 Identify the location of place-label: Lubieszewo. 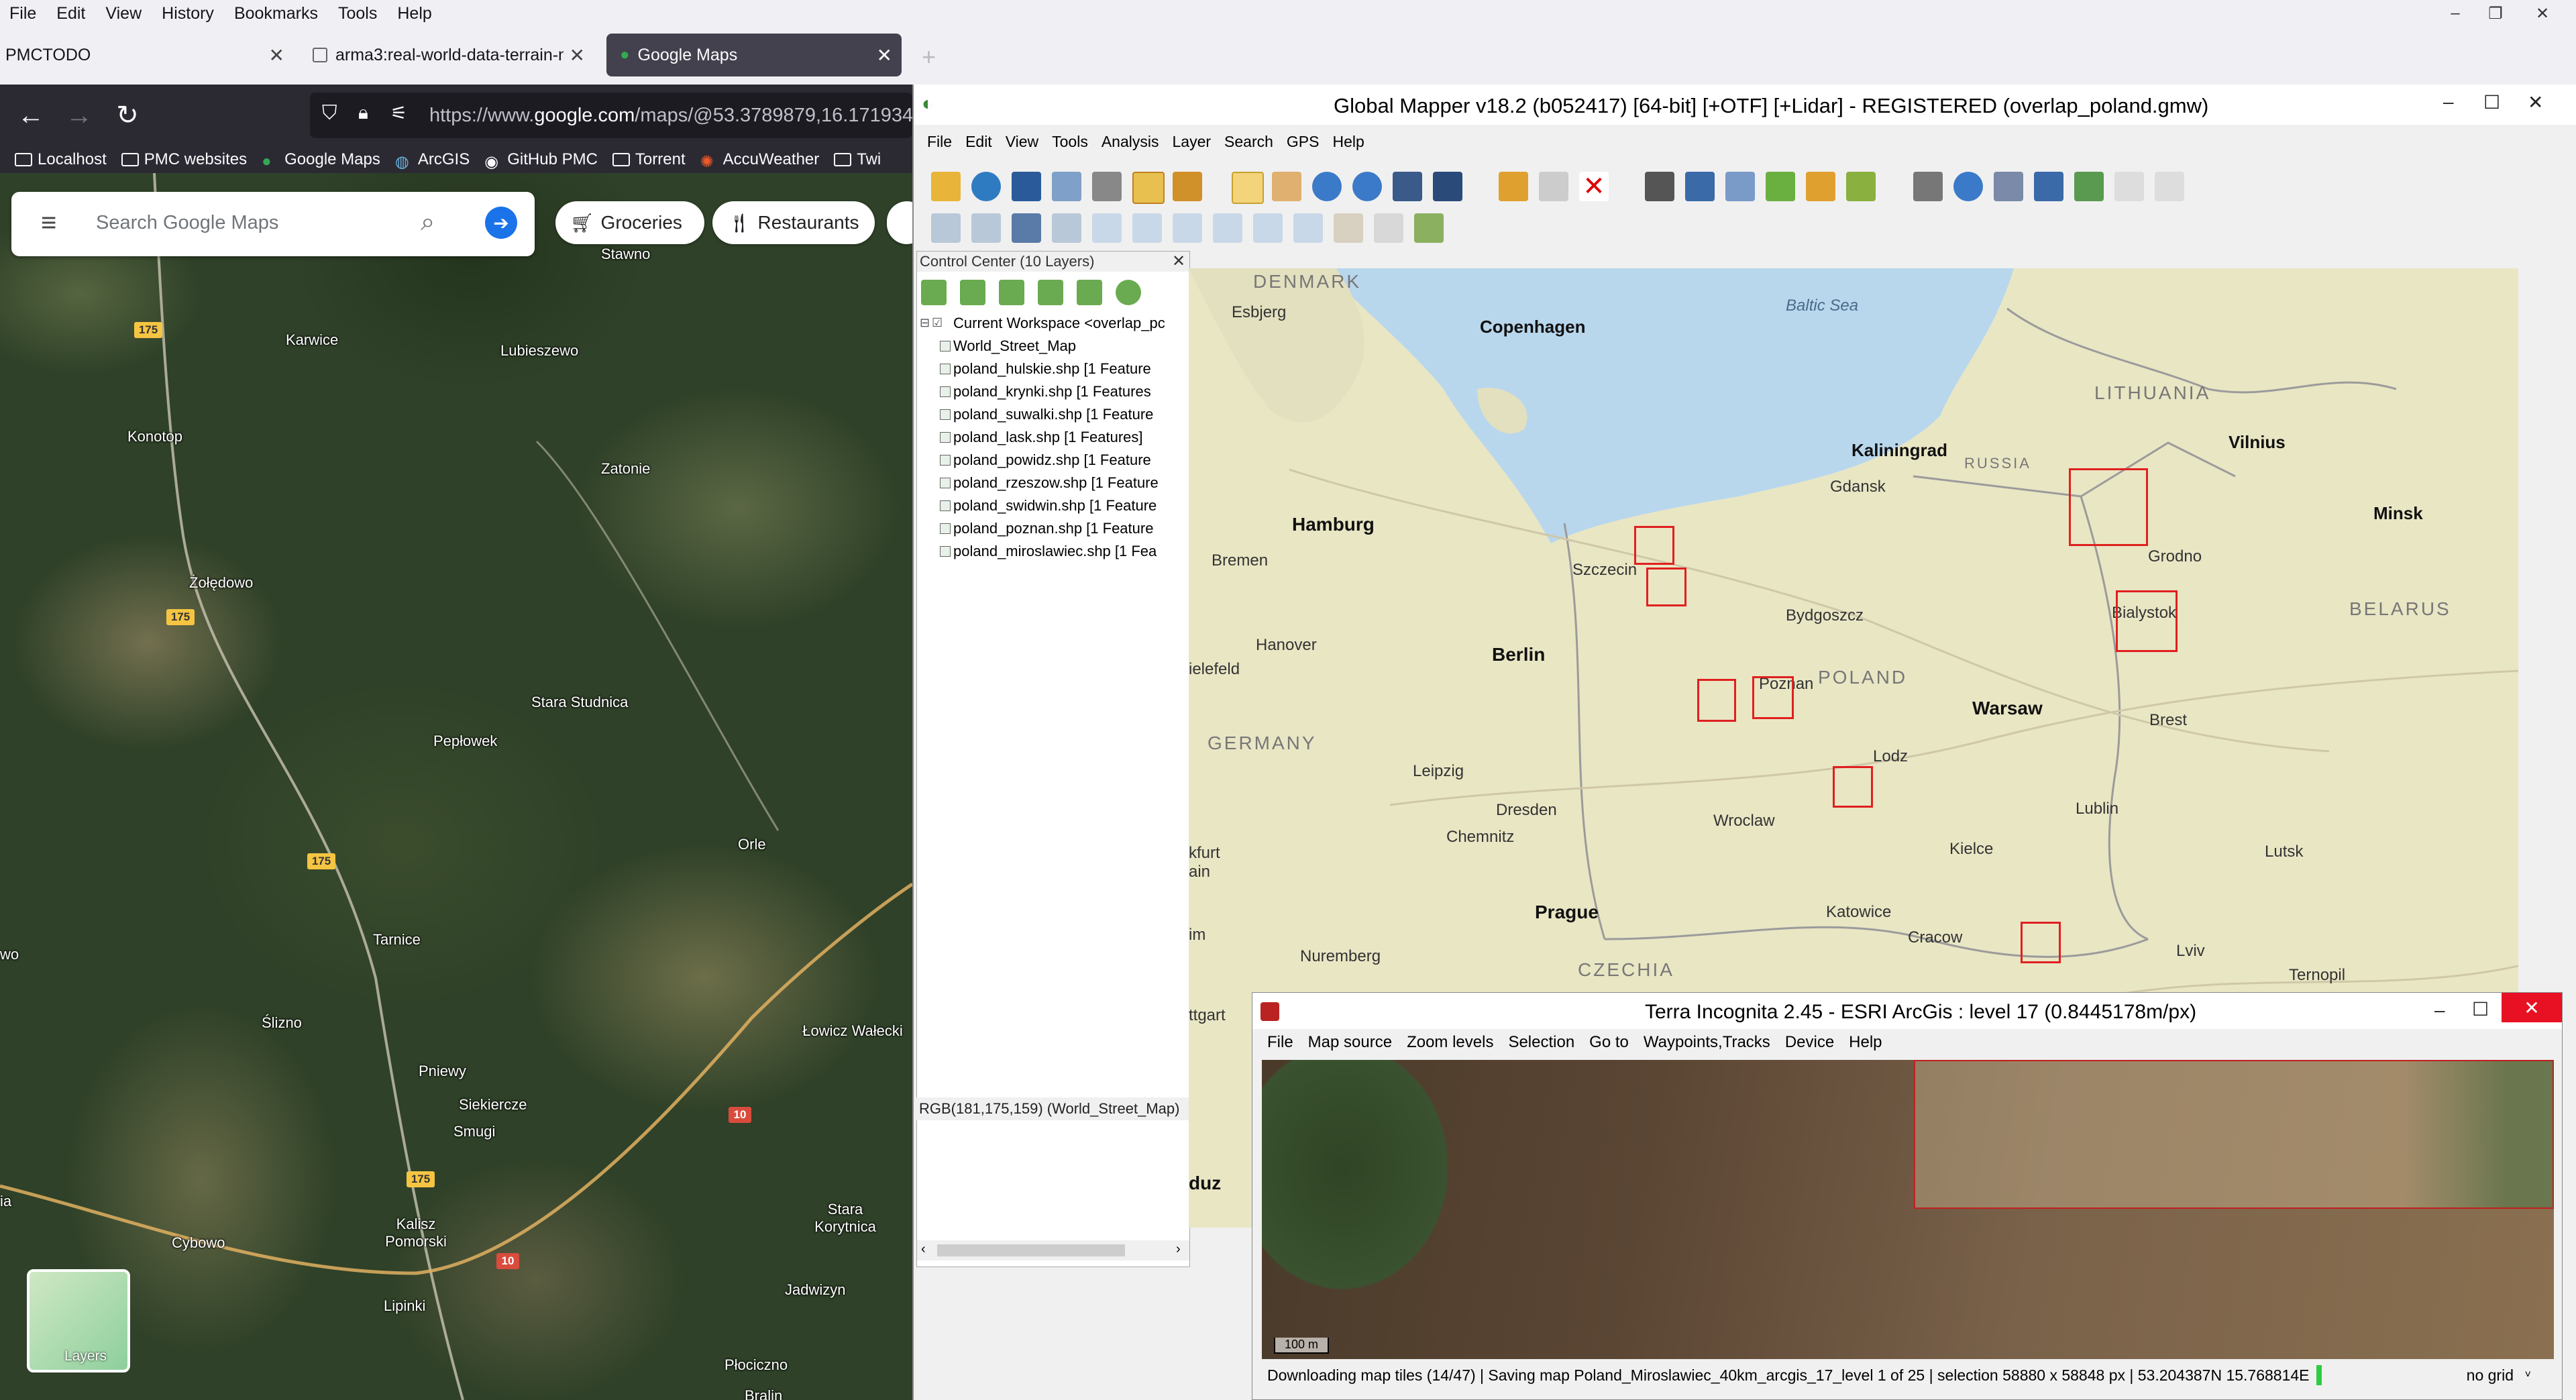
(539, 351).